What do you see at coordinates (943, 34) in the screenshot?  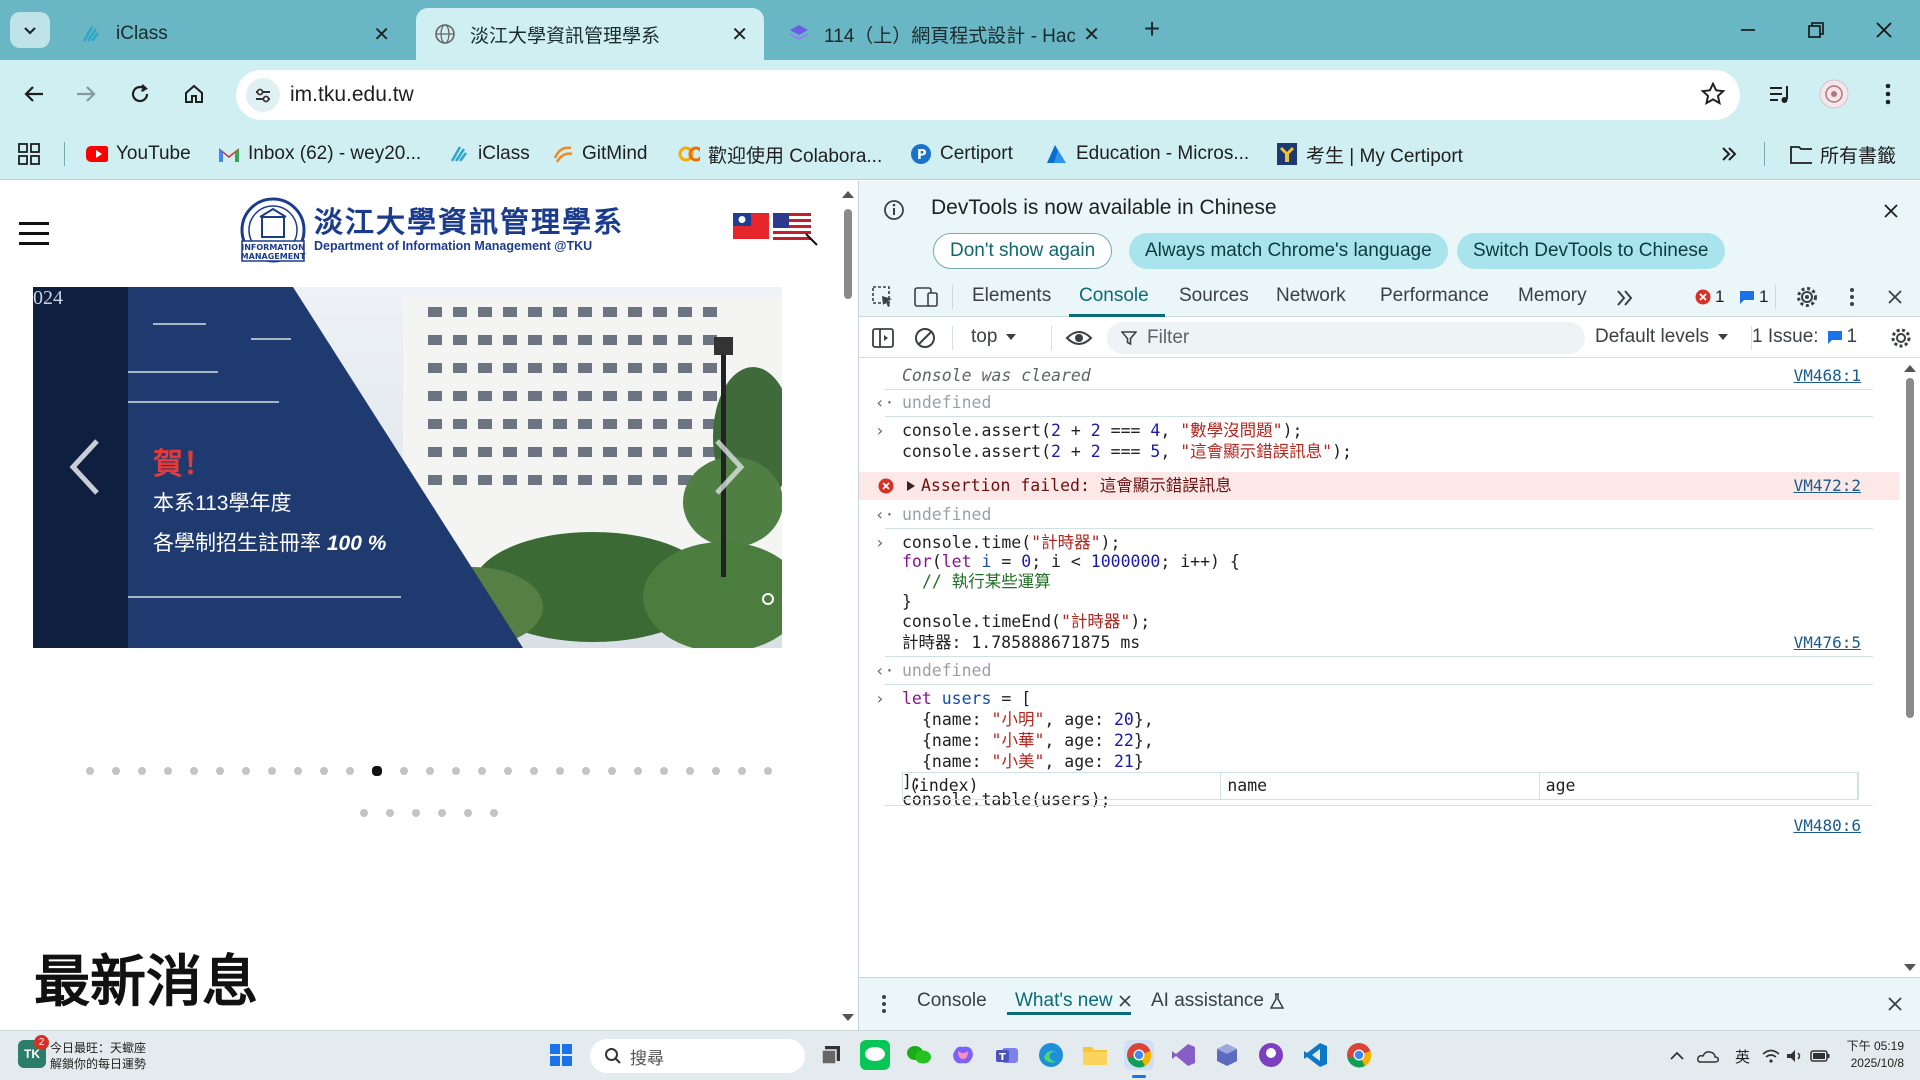 I see `tab-hackmd: 114（上）網頁程式設計 - Hack ✕` at bounding box center [943, 34].